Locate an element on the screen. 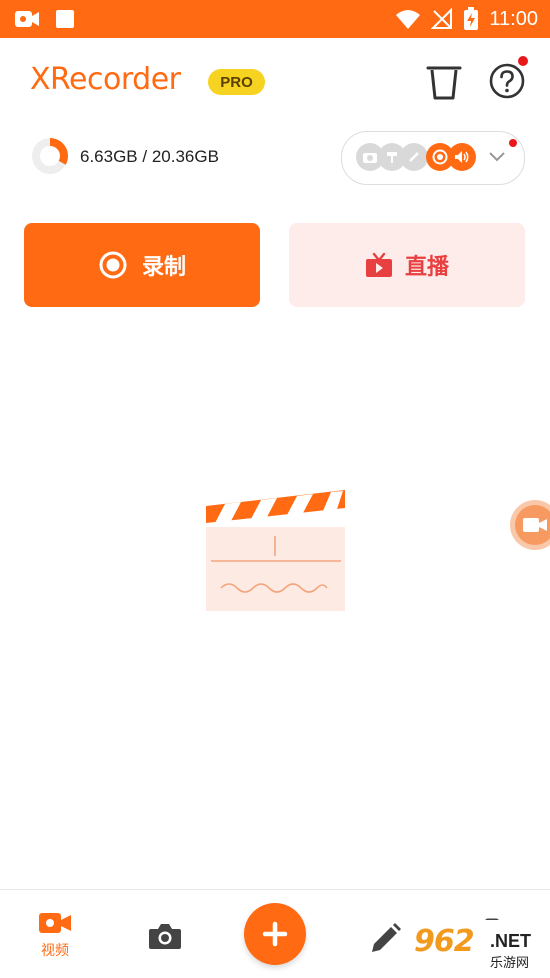  battery-charging-icon is located at coordinates (471, 18).